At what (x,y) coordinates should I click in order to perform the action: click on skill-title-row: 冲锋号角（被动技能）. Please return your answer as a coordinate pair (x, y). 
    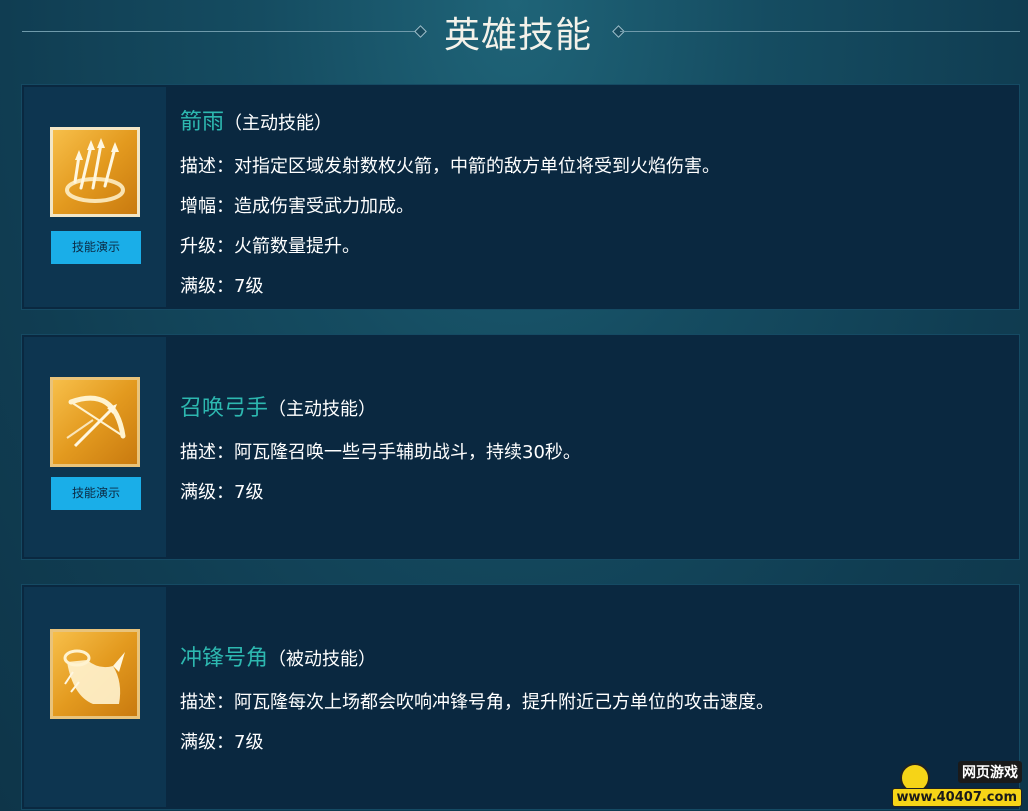
    Looking at the image, I should click on (594, 659).